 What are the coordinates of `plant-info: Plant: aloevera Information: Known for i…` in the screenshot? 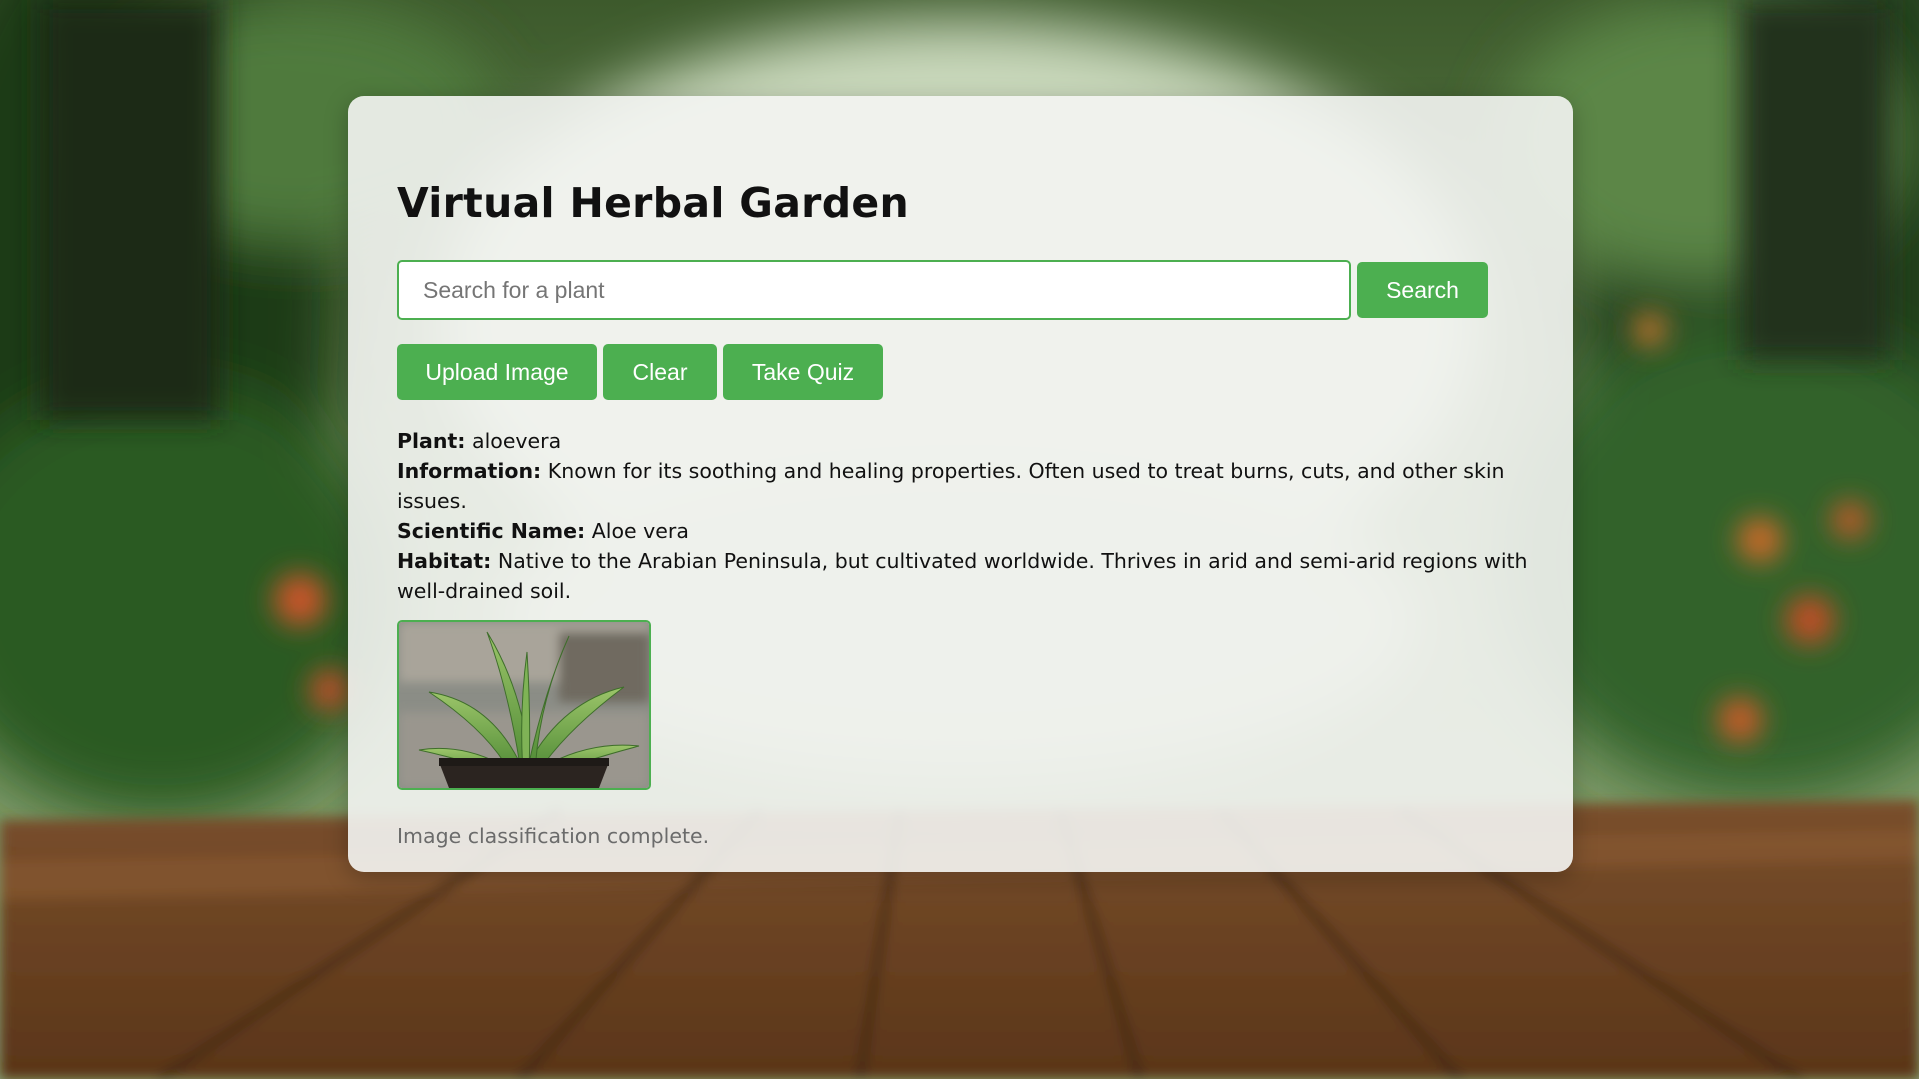 It's located at (967, 516).